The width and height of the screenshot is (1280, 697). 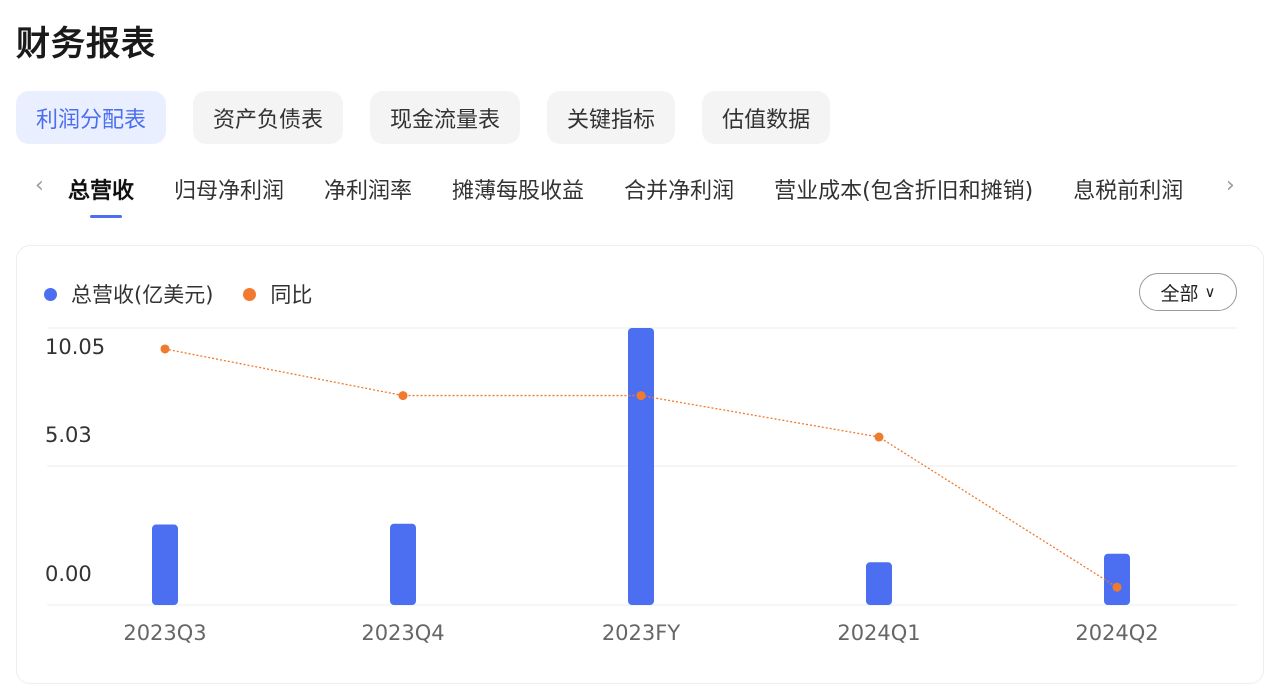 What do you see at coordinates (611, 117) in the screenshot?
I see `tab-key-indicators: 关键指标` at bounding box center [611, 117].